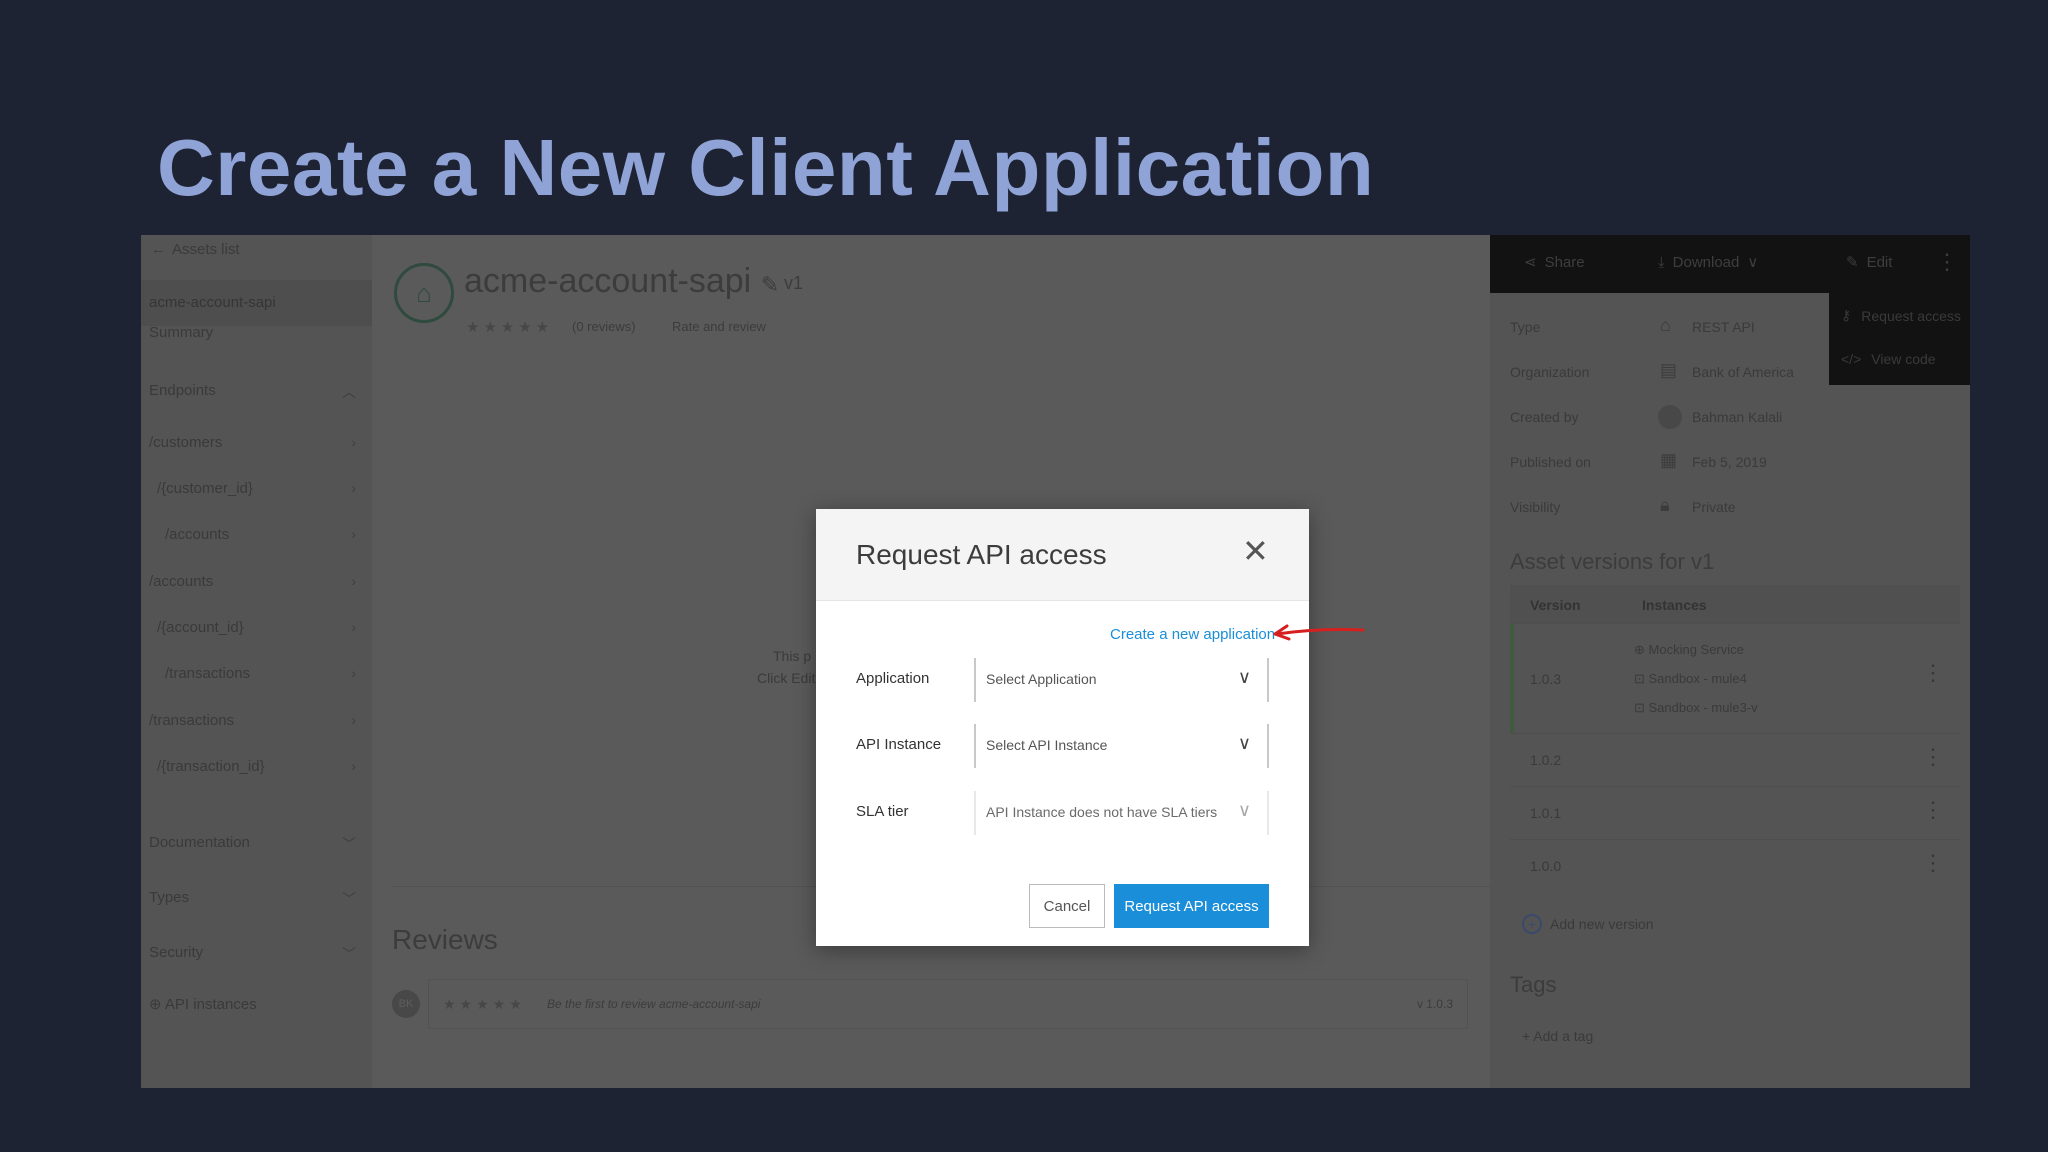 The height and width of the screenshot is (1152, 2048). I want to click on sidebar-item-label: /{account_id}, so click(200, 627).